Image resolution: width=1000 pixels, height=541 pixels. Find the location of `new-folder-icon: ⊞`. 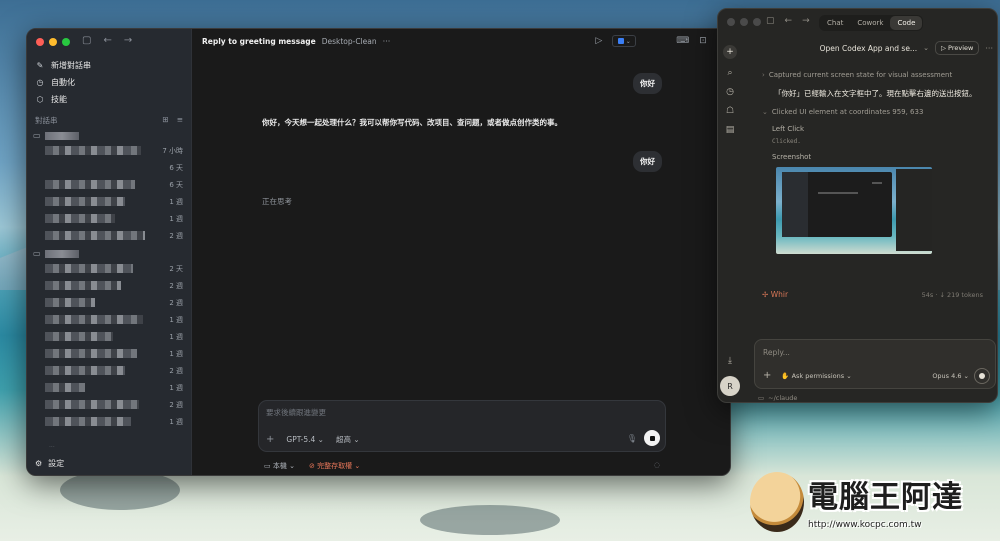

new-folder-icon: ⊞ is located at coordinates (165, 120).